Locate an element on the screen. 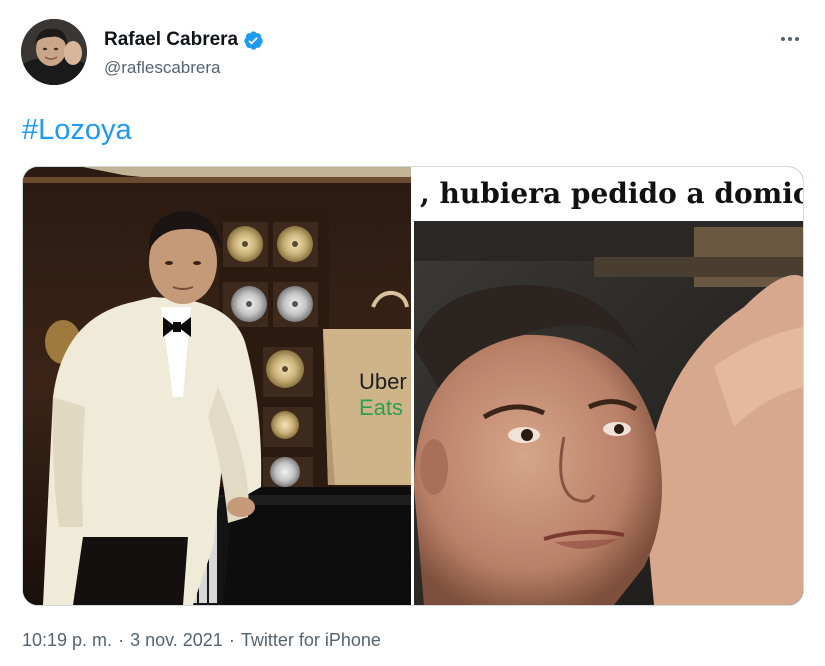 Image resolution: width=825 pixels, height=666 pixels. verified-badge-icon is located at coordinates (253, 40).